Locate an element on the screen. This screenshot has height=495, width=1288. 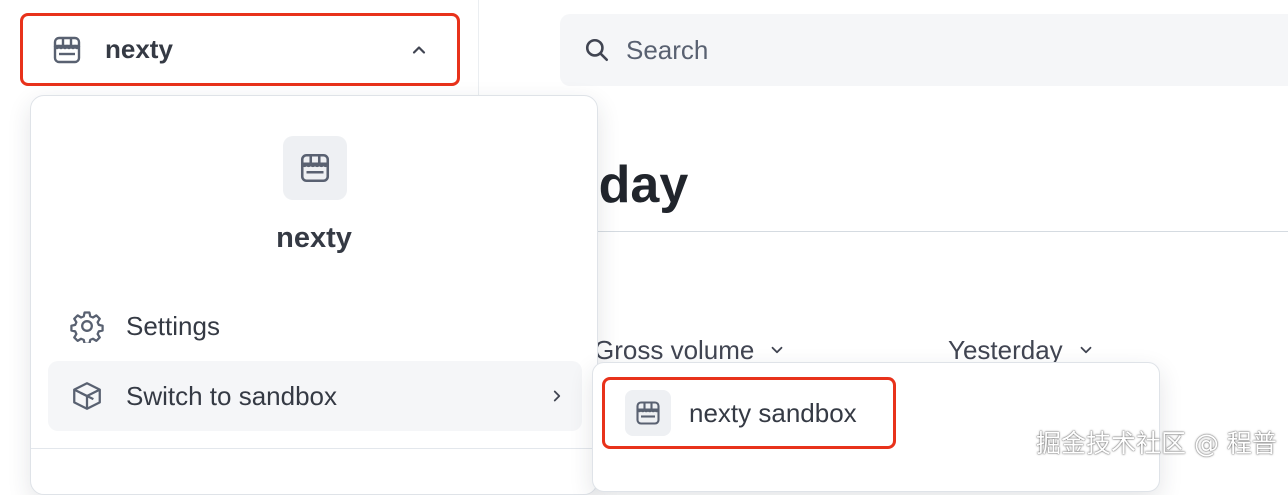
menu-item-switch-to-sandbox: Switch to sandbox is located at coordinates (315, 396).